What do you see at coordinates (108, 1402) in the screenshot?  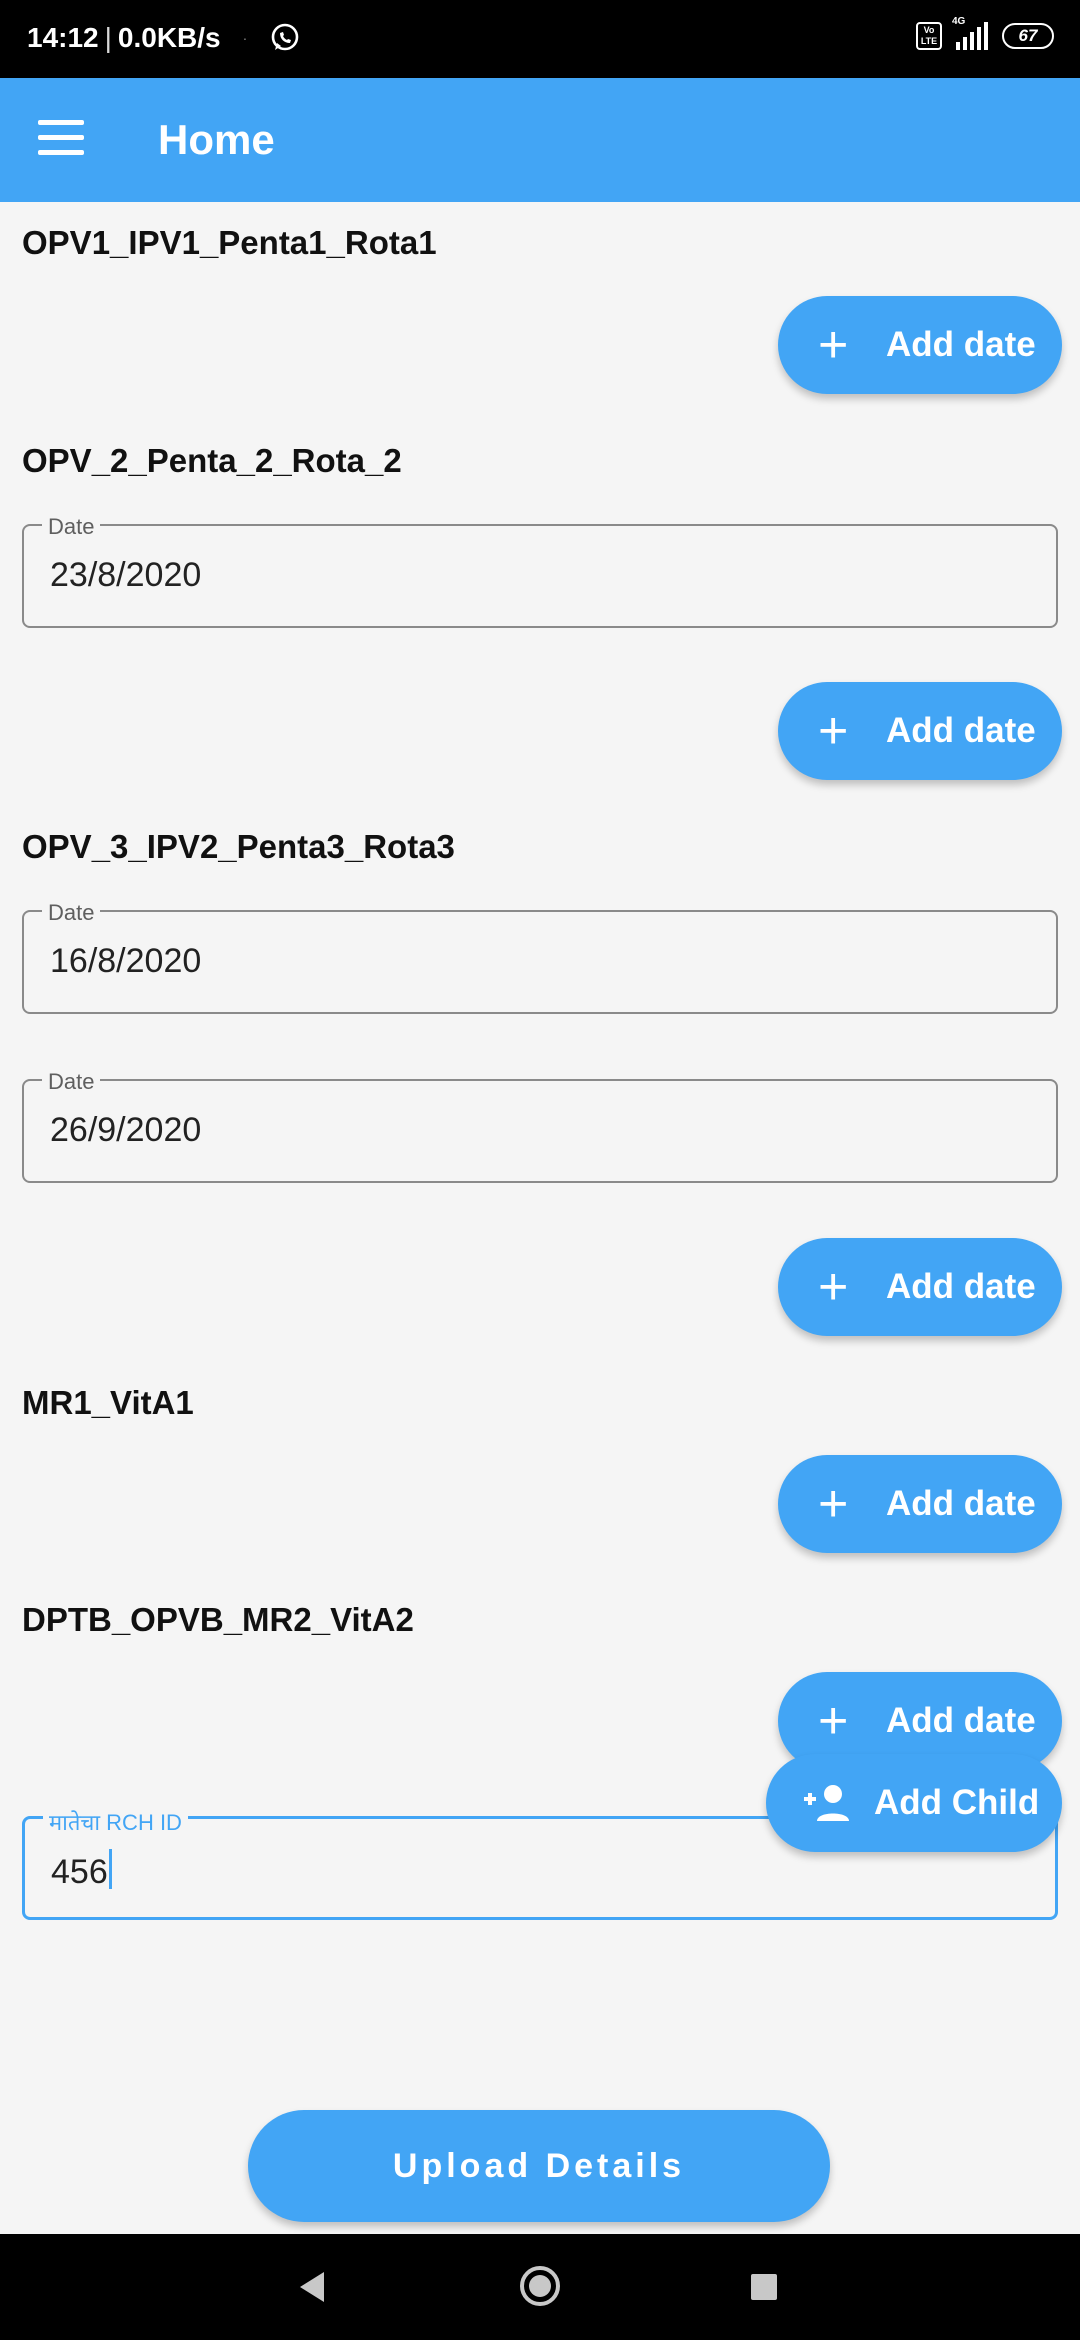 I see `section-title: MR1_VitA1` at bounding box center [108, 1402].